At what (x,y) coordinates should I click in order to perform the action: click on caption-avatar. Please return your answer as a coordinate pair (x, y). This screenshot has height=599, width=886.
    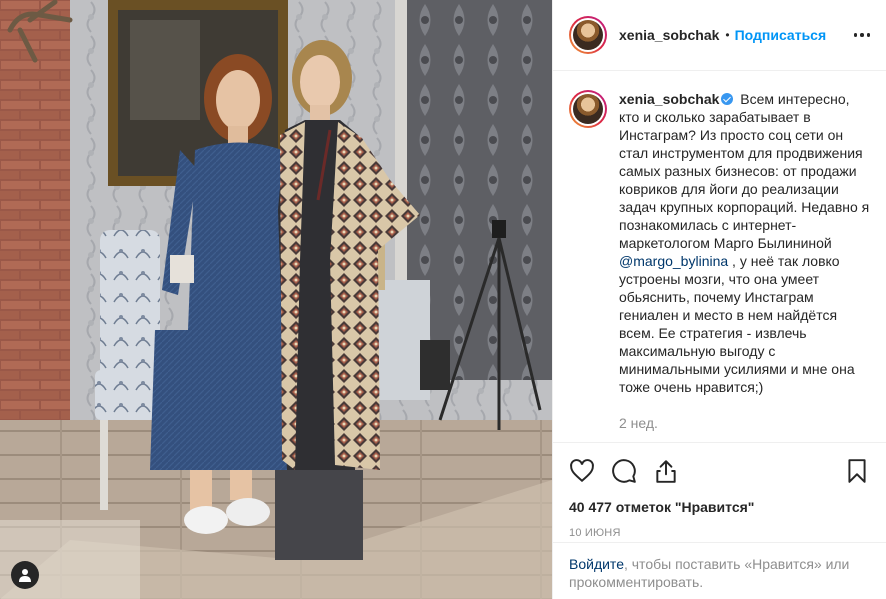
    Looking at the image, I should click on (588, 109).